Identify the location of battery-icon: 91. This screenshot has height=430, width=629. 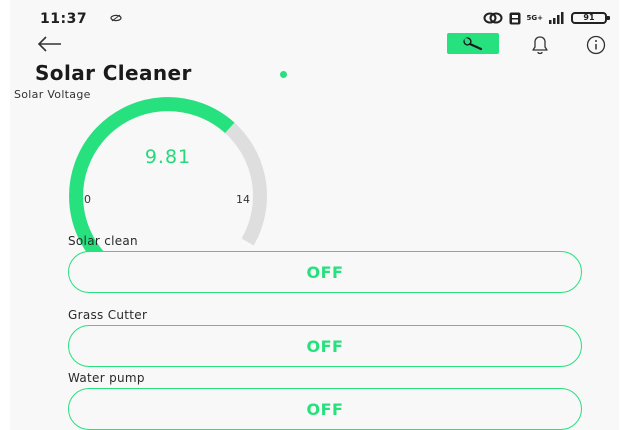
(590, 18).